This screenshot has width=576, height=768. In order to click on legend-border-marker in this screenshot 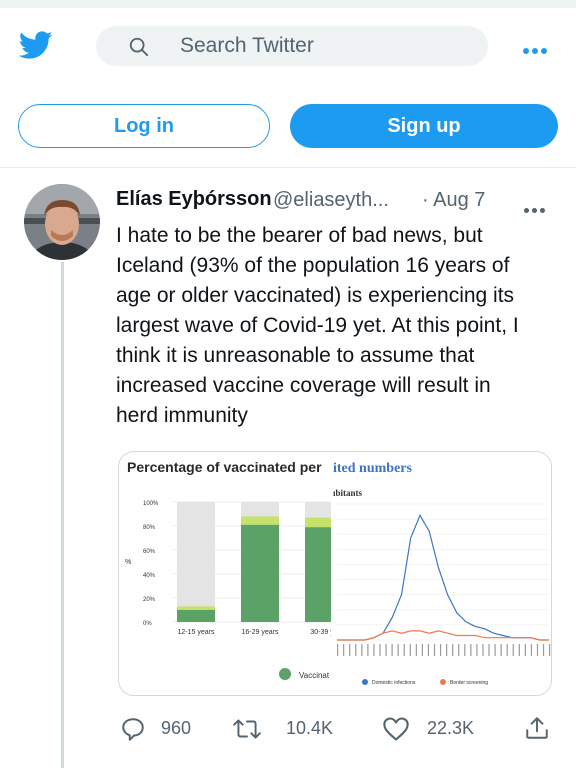, I will do `click(443, 682)`.